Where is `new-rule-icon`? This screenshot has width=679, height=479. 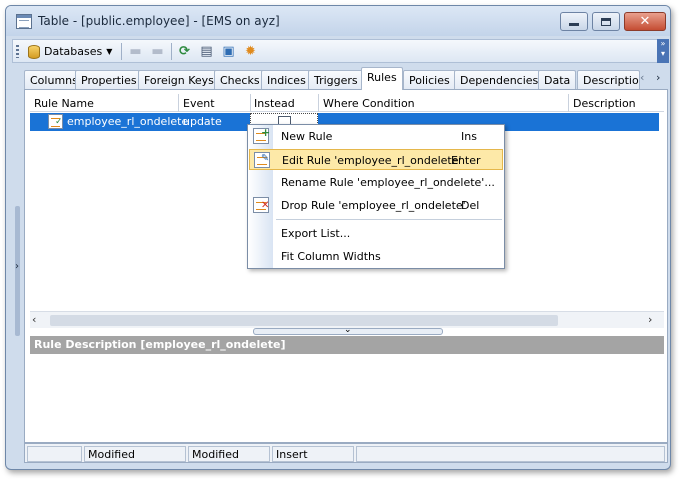 new-rule-icon is located at coordinates (261, 135).